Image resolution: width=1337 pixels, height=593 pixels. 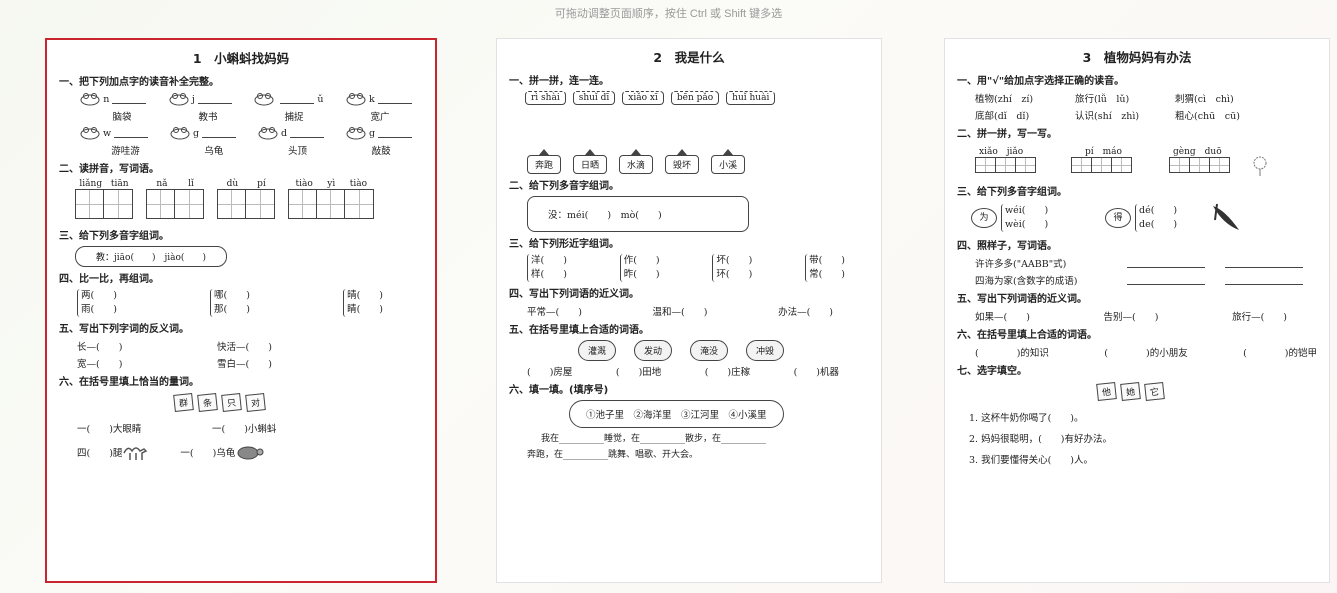 What do you see at coordinates (381, 151) in the screenshot?
I see `word: 敲鼓` at bounding box center [381, 151].